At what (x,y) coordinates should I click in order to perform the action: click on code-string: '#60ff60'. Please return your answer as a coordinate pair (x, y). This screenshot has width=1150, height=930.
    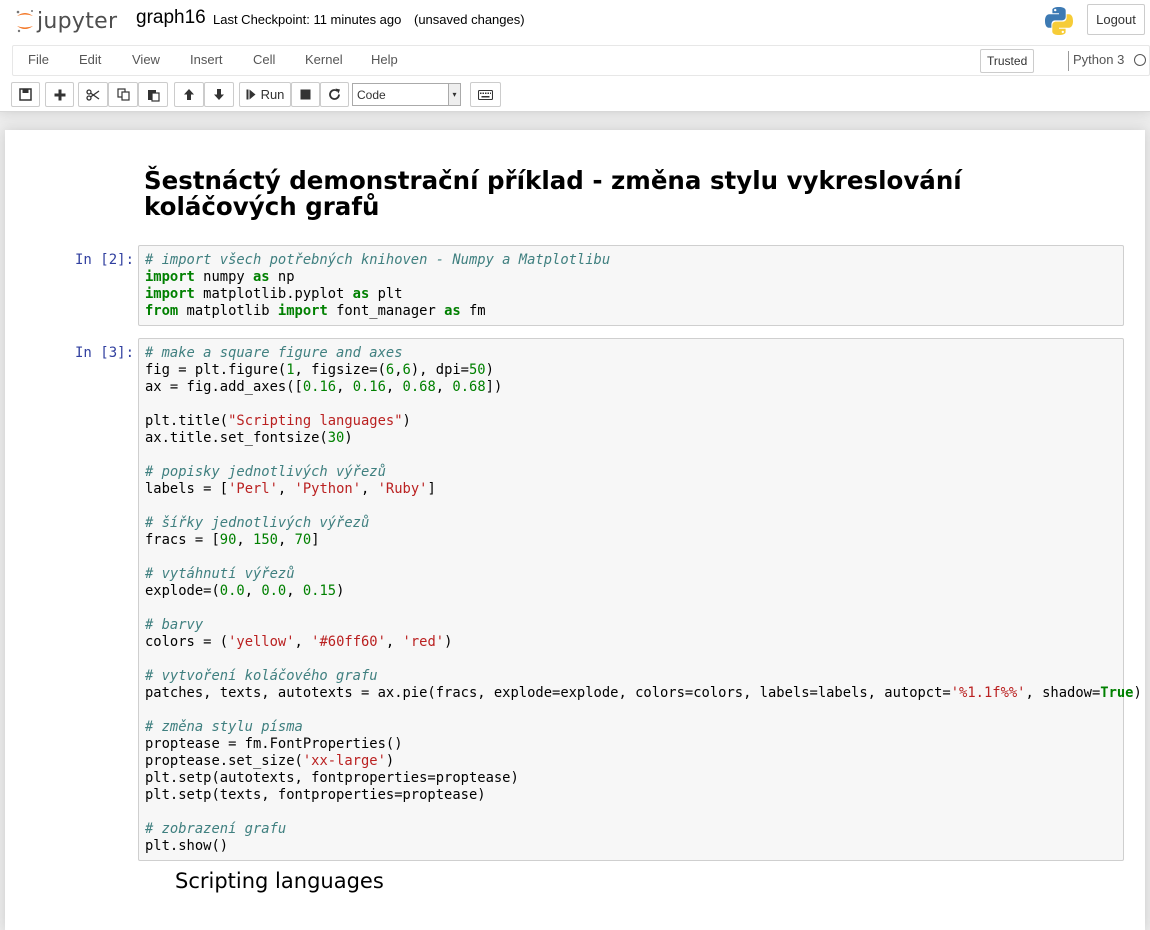
    Looking at the image, I should click on (348, 642).